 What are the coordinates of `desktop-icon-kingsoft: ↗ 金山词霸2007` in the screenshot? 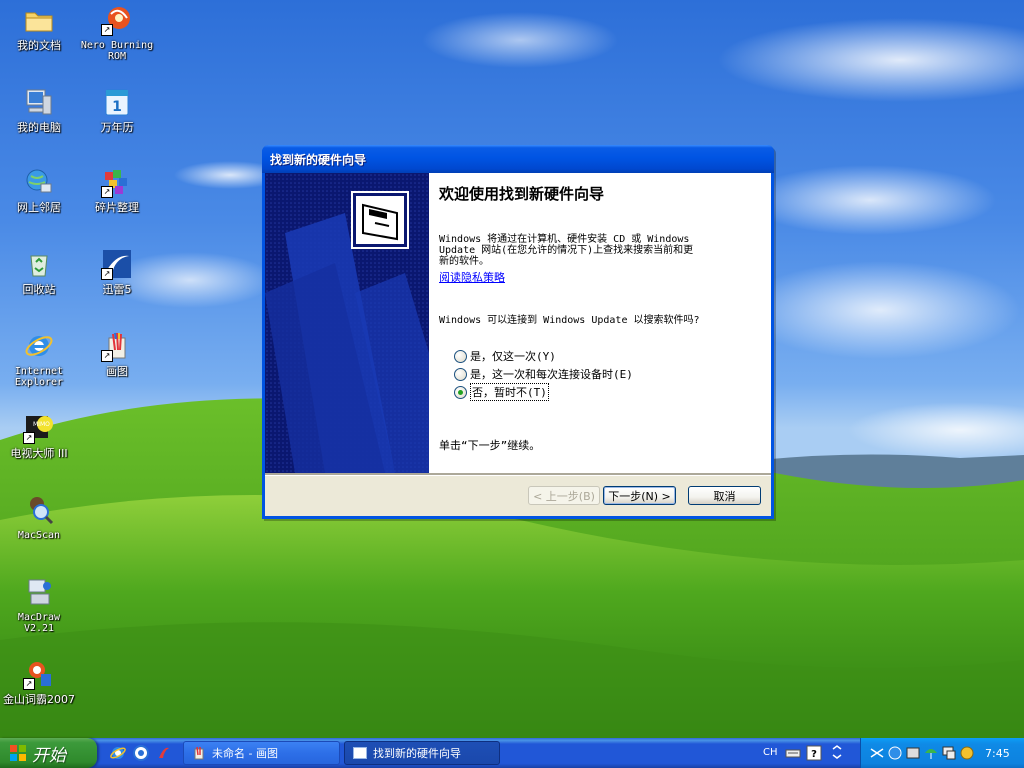 It's located at (39, 682).